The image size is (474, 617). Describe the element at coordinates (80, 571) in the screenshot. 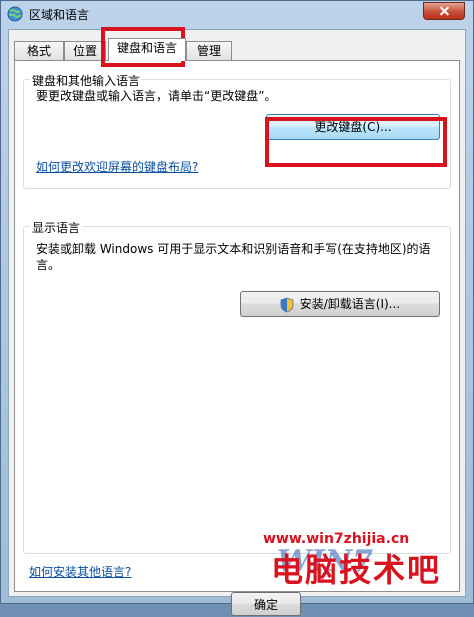

I see `install-other-languages-link: 如何安装其他语言?` at that location.